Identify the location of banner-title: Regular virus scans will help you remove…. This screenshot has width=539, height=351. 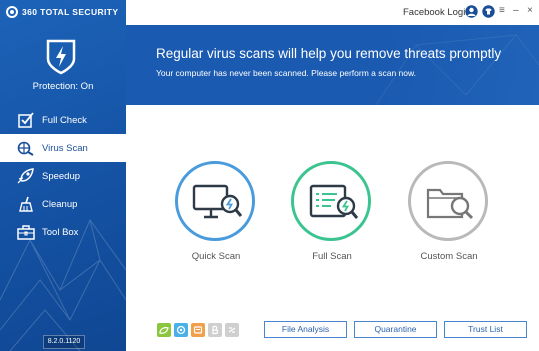
(329, 53).